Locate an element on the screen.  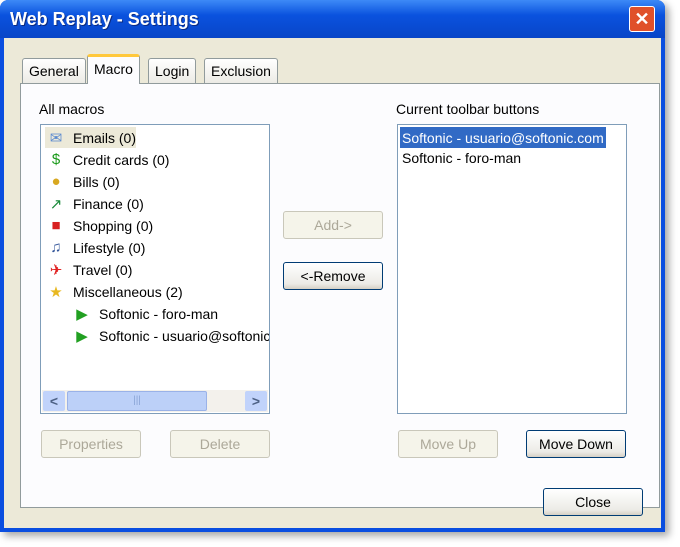
envelope-icon: ✉ is located at coordinates (56, 138).